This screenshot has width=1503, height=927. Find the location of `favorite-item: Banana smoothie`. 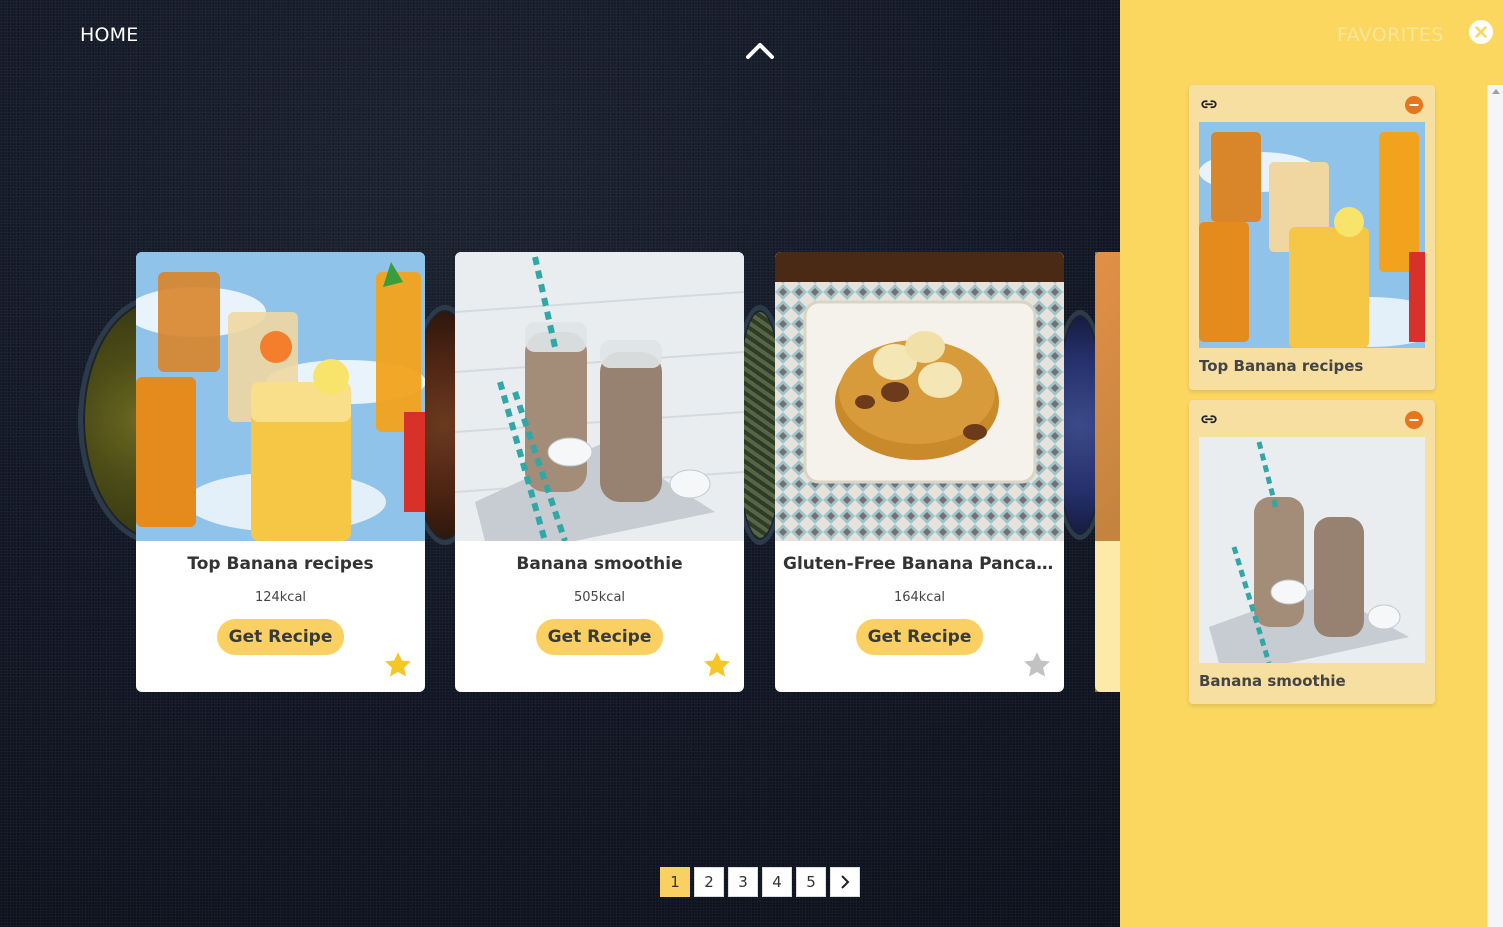

favorite-item: Banana smoothie is located at coordinates (1312, 552).